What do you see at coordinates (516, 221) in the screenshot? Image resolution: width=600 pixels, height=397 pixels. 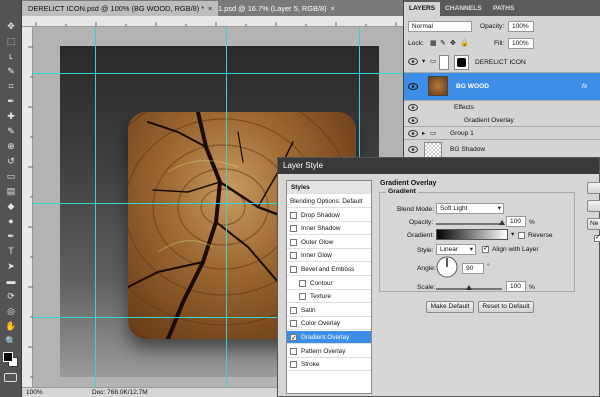 I see `opacity-input: 100` at bounding box center [516, 221].